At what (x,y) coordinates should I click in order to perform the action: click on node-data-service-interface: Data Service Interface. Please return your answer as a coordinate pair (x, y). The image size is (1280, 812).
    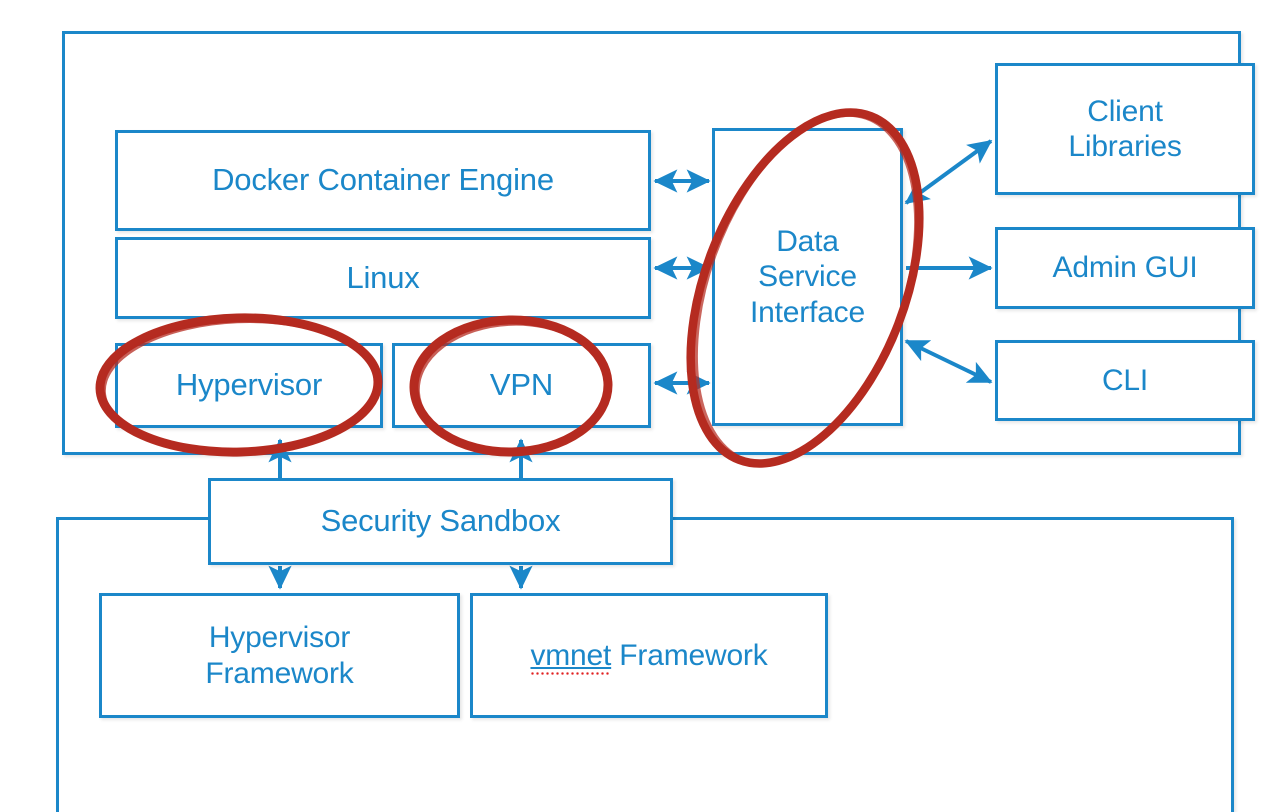
    Looking at the image, I should click on (807, 277).